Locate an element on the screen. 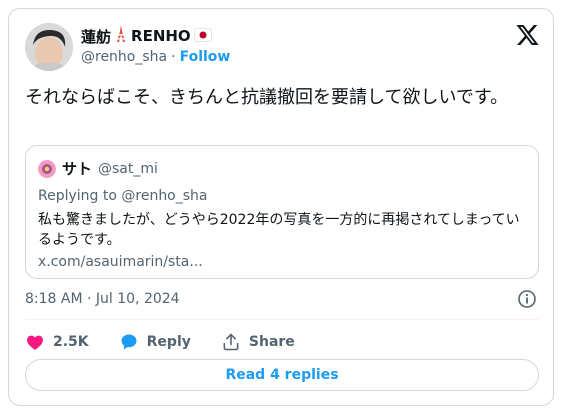 The height and width of the screenshot is (415, 564). action-bar: 2.5K Reply Share is located at coordinates (160, 342).